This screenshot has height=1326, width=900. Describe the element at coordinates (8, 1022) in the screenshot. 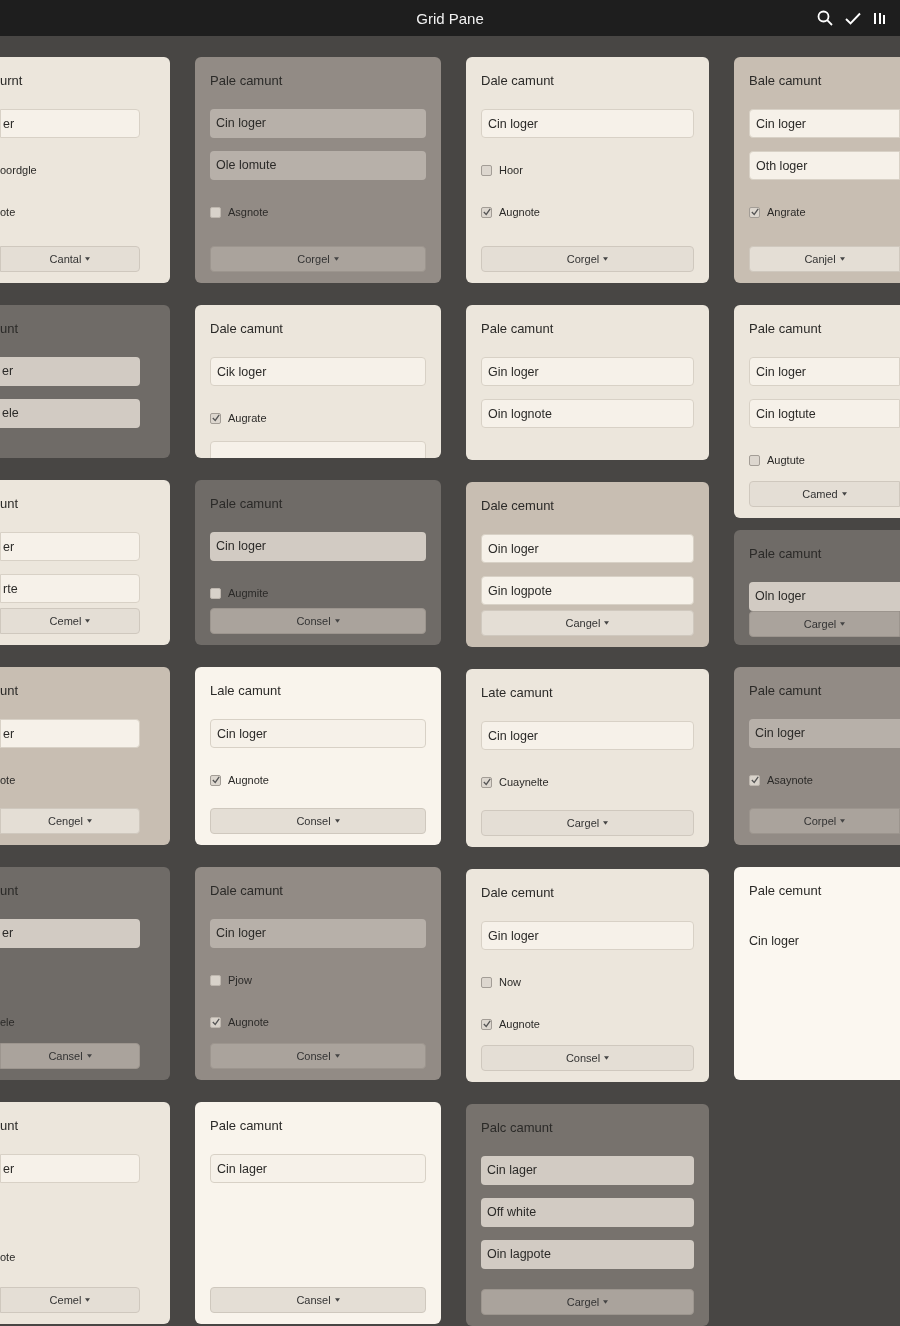

I see `label-text: ele` at that location.